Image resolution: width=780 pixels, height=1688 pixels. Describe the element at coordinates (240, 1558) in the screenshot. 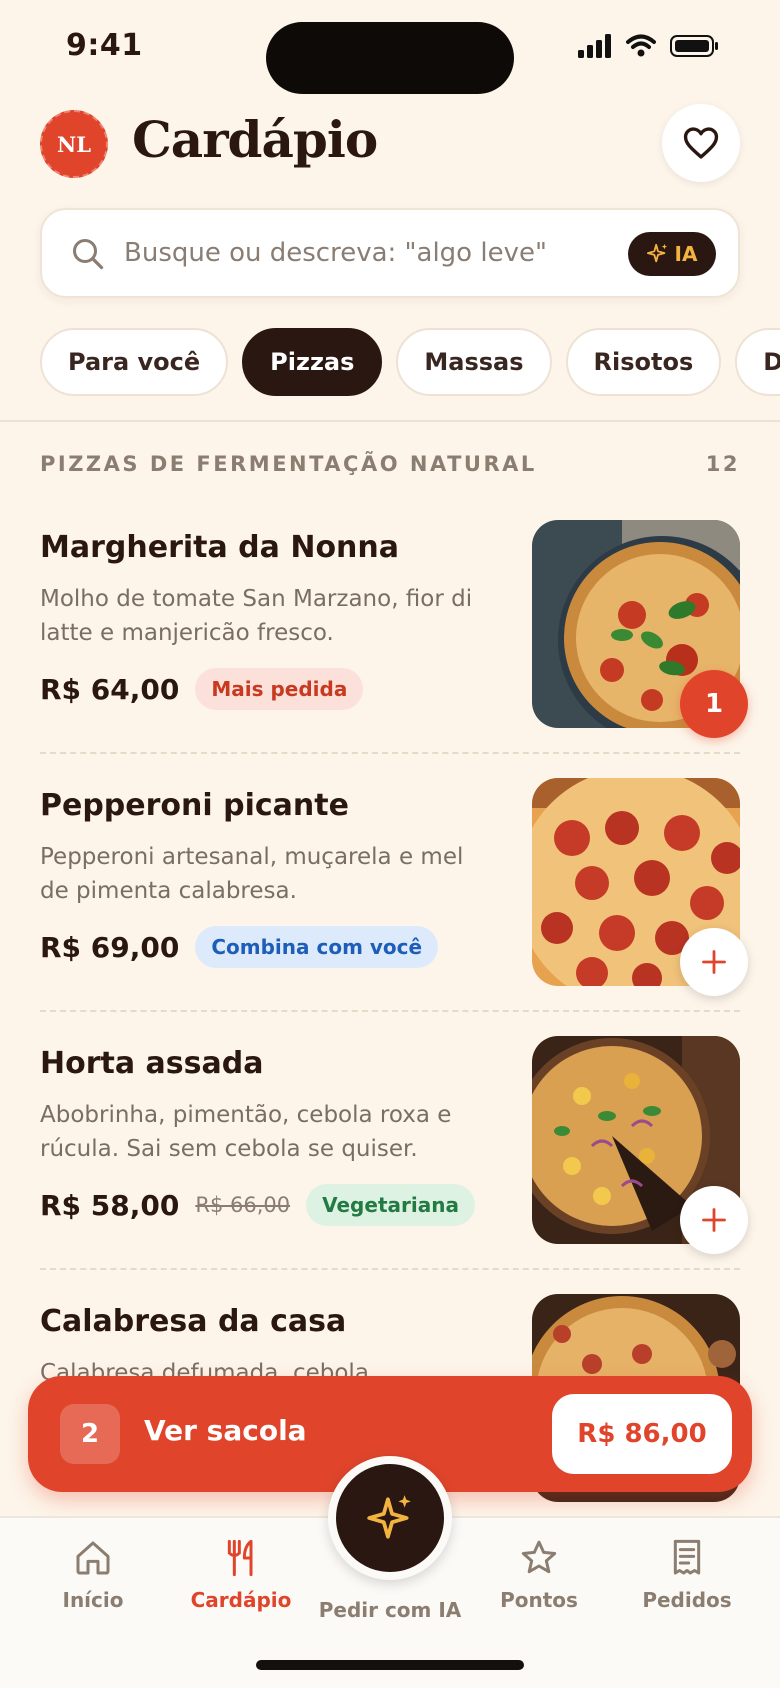

I see `fork-knife-icon` at that location.